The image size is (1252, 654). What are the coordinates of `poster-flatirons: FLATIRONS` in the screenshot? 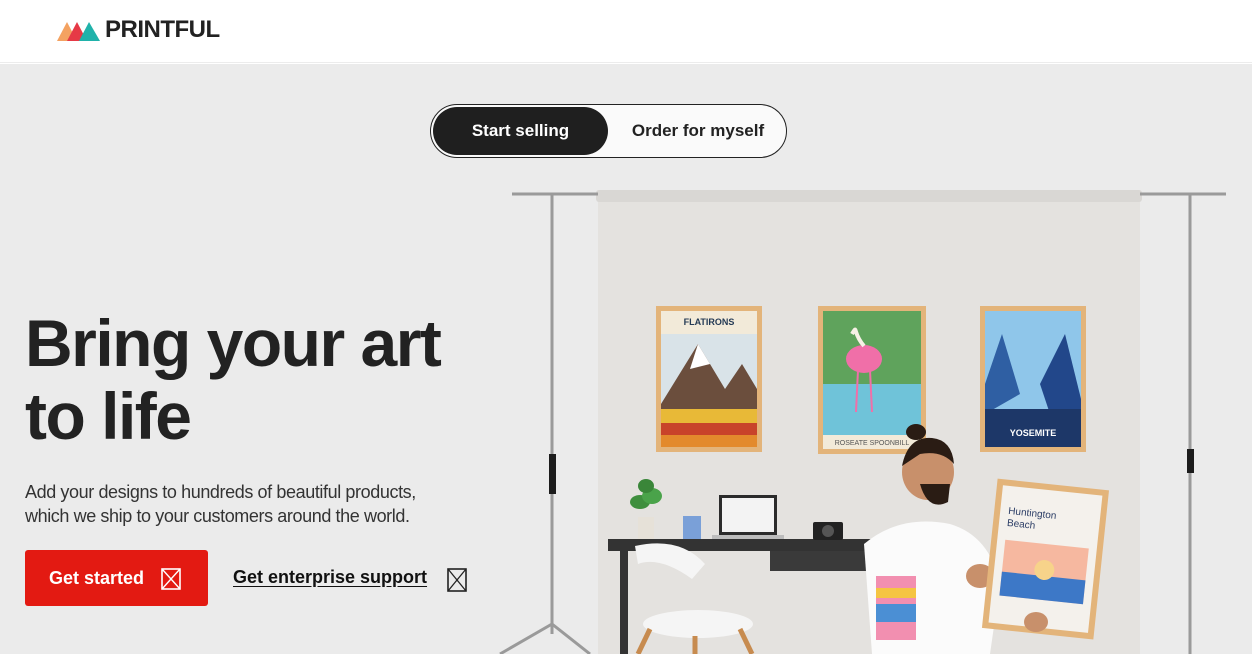 It's located at (709, 379).